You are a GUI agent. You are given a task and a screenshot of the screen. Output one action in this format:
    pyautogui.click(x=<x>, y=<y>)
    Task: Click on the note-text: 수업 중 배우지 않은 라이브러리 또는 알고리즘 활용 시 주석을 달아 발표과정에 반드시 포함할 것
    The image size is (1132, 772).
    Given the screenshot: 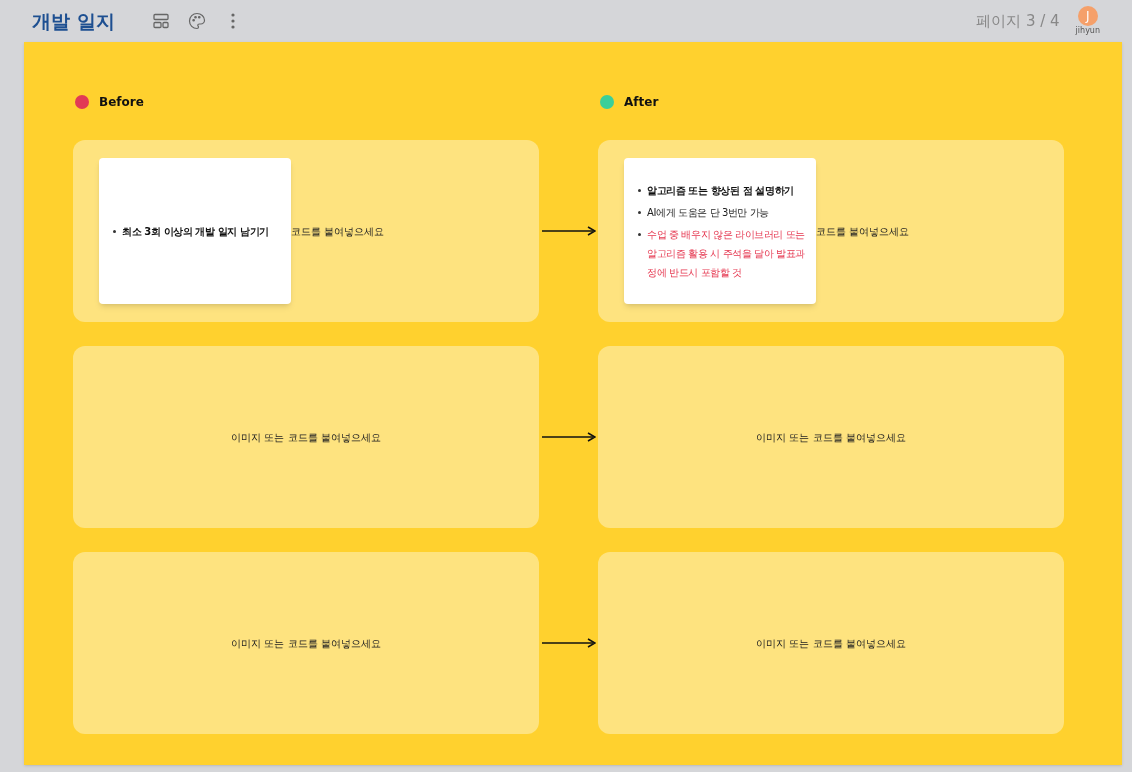 What is the action you would take?
    pyautogui.click(x=726, y=253)
    